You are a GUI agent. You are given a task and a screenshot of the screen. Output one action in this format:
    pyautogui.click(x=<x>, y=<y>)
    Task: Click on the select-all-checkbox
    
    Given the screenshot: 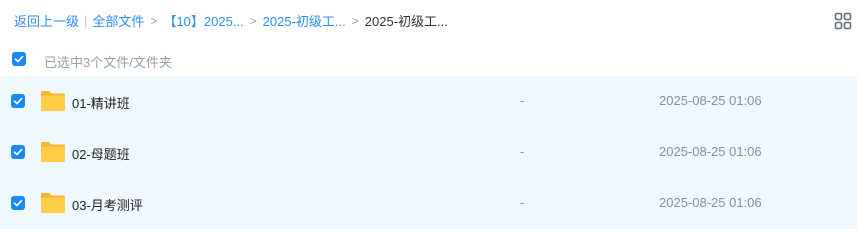 What is the action you would take?
    pyautogui.click(x=19, y=59)
    